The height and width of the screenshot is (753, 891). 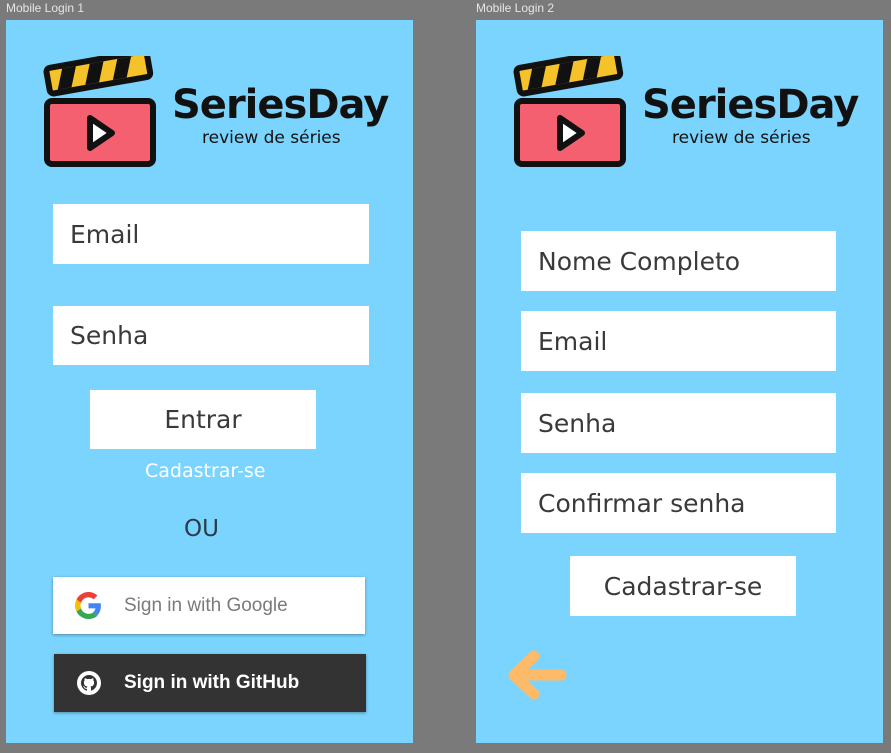 I want to click on google-signin-label: Sign in with Google, so click(x=206, y=605).